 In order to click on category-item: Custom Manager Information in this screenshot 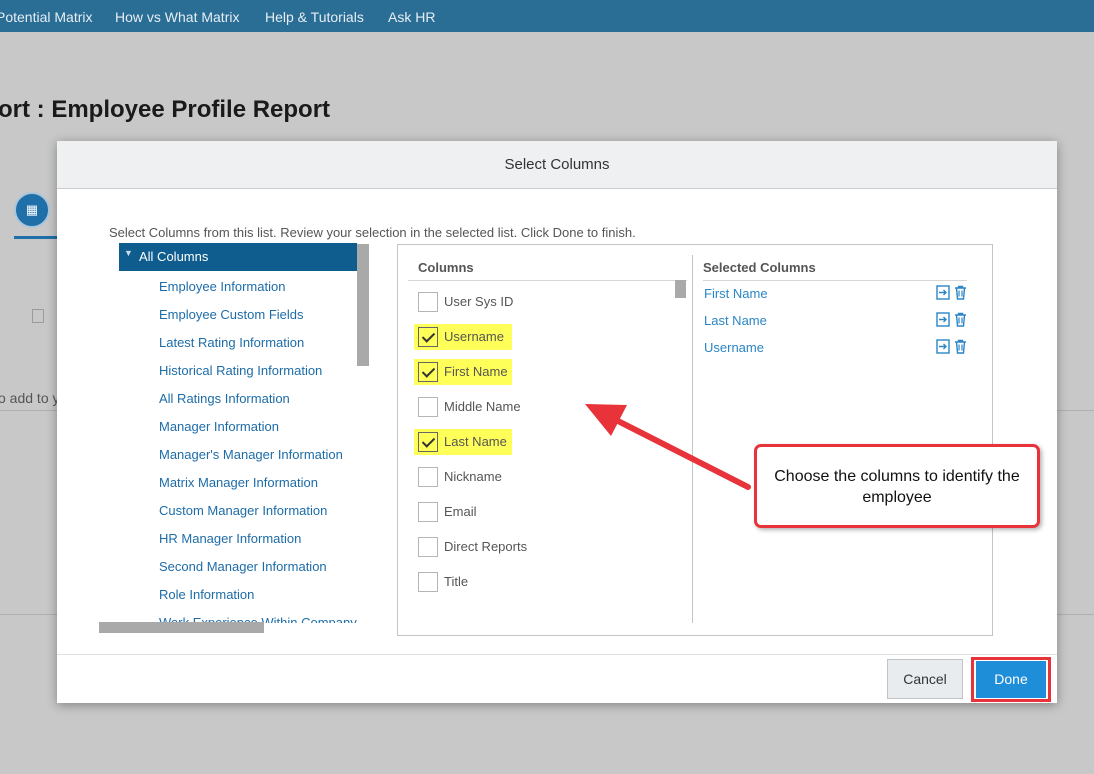, I will do `click(243, 510)`.